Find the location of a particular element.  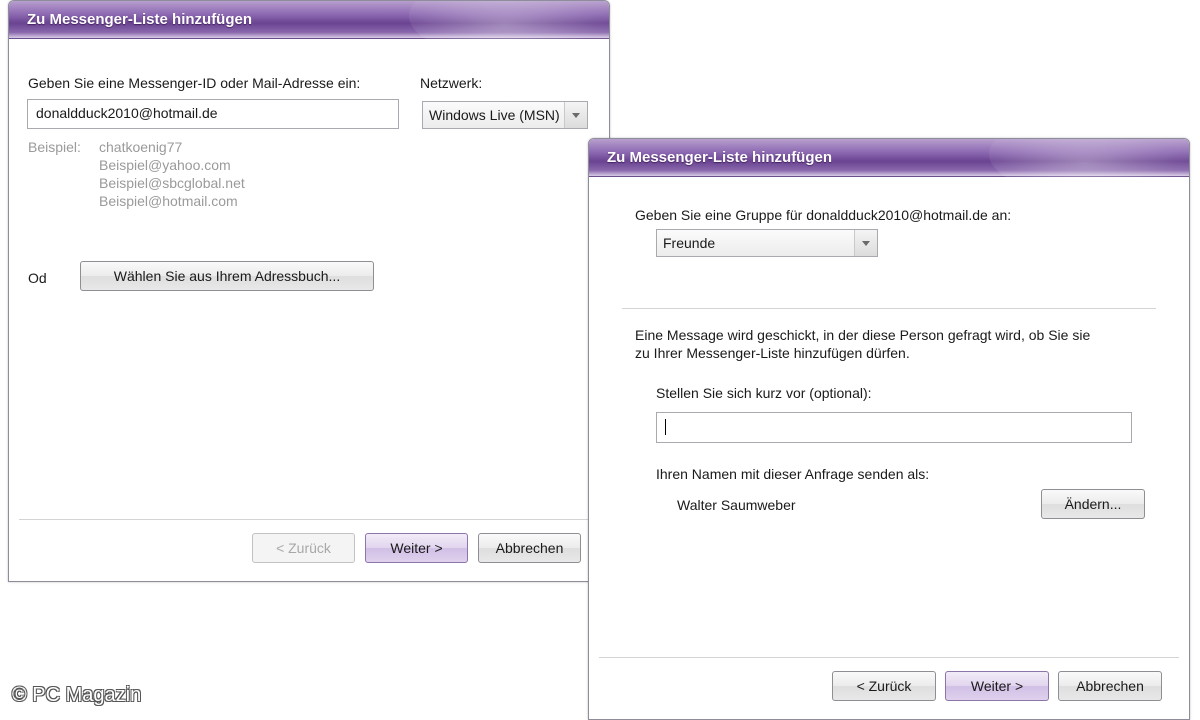

dialog-1-title: Zu Messenger-Liste hinzufügen is located at coordinates (140, 19).